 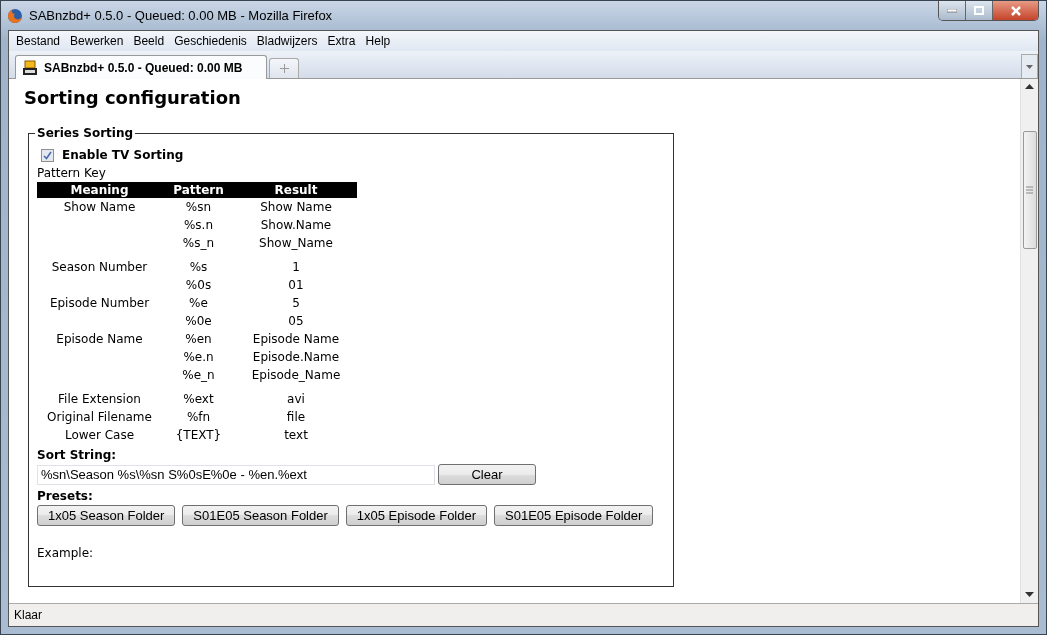 What do you see at coordinates (181, 15) in the screenshot?
I see `window-title: SABnzbd+ 0.5.0 - Queued: 0.00 MB - Mozilla Firefox` at bounding box center [181, 15].